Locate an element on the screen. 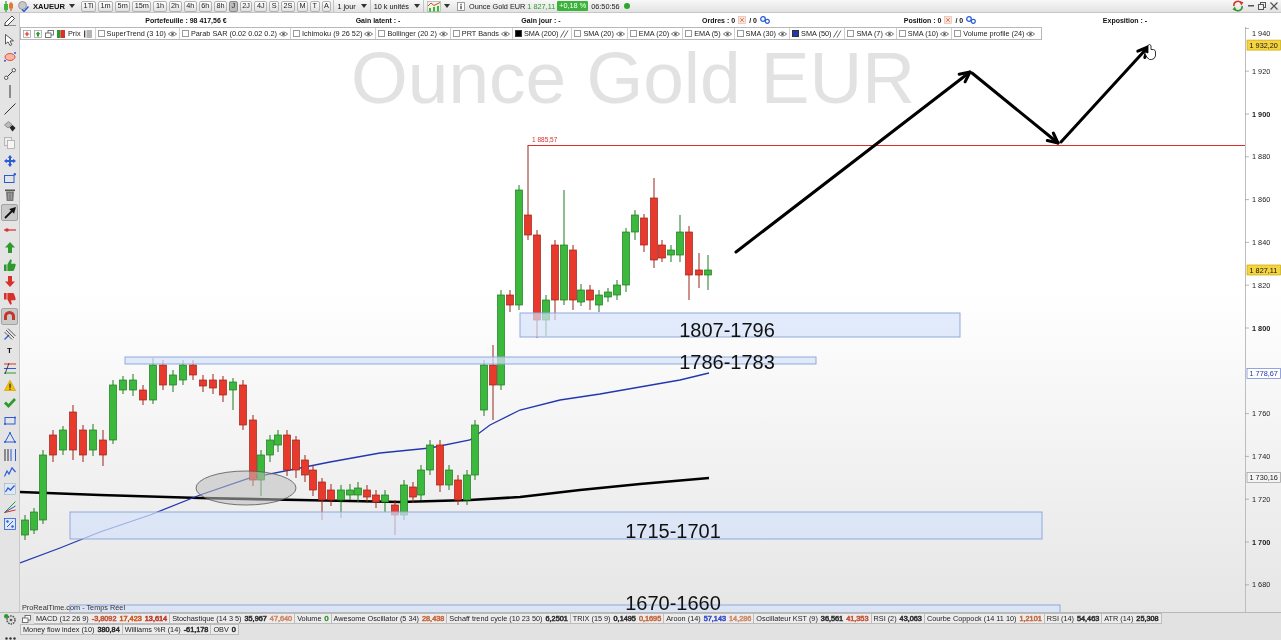  chart-type-button is located at coordinates (437, 6).